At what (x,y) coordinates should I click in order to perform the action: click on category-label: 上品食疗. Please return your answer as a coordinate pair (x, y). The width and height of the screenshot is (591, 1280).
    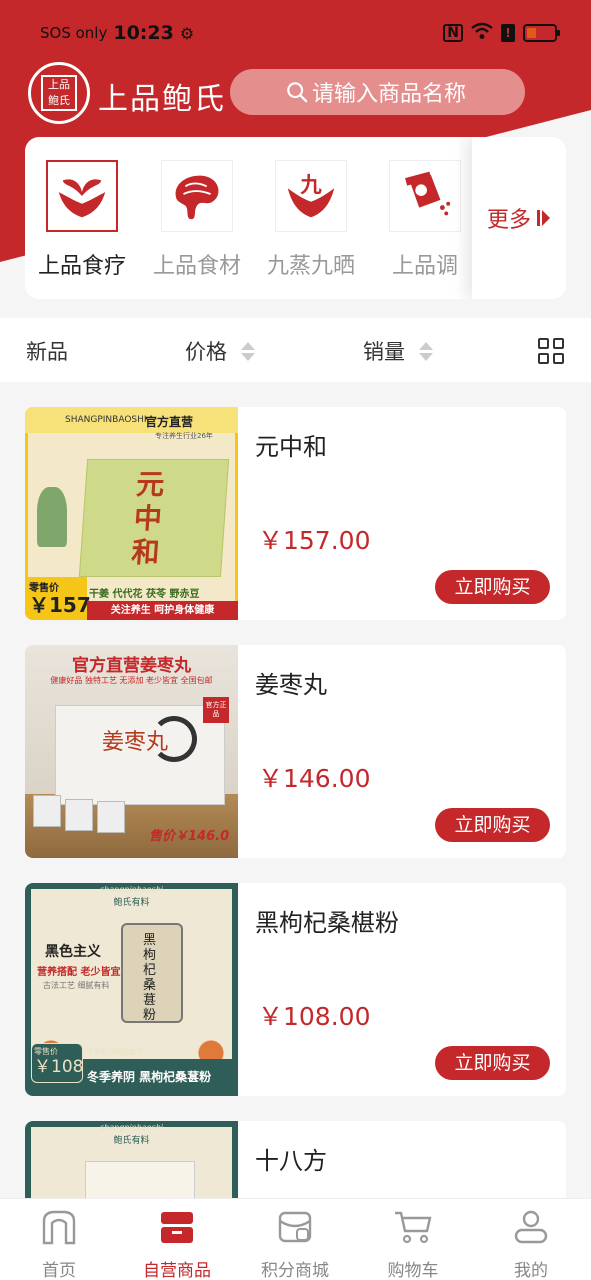
    Looking at the image, I should click on (81, 266).